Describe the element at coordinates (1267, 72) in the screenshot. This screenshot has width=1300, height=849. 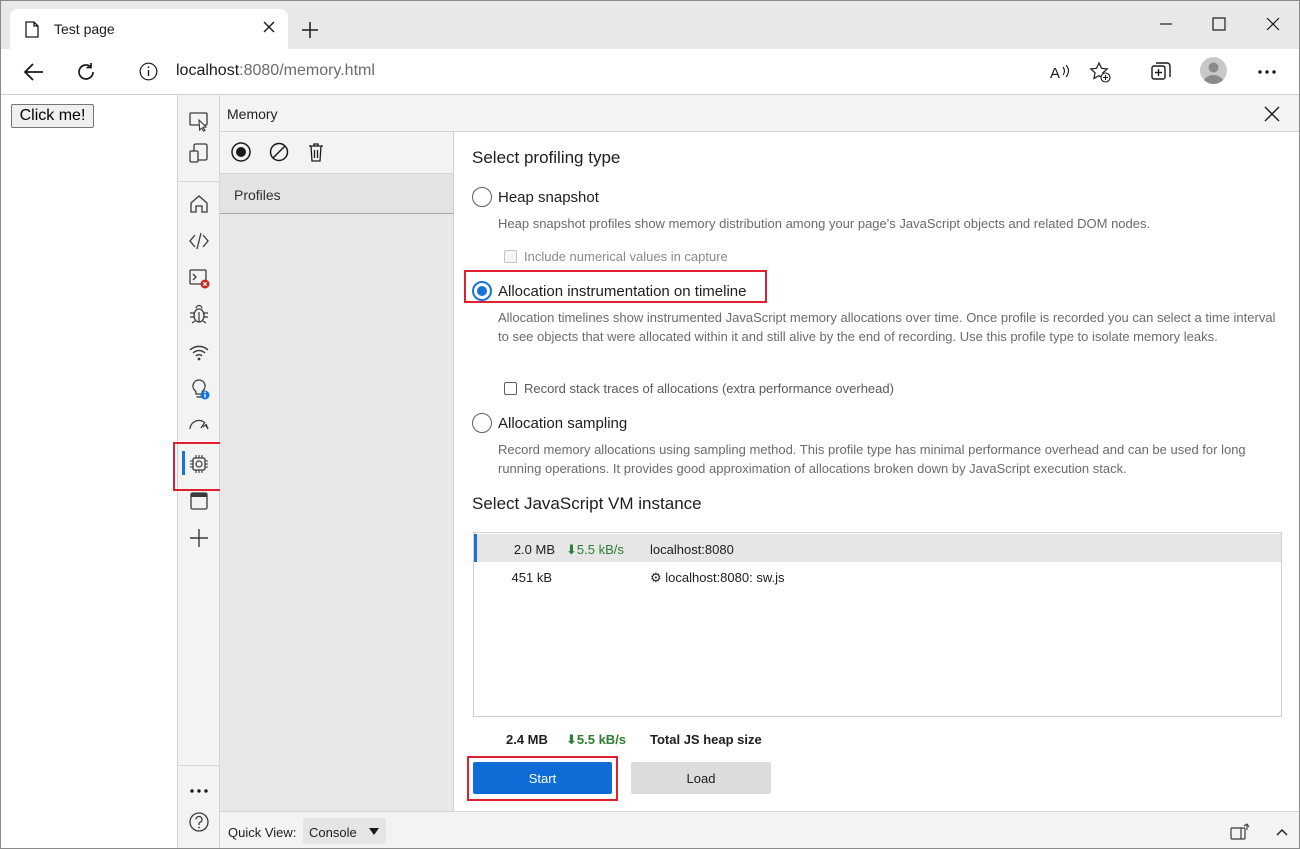
I see `more-options-icon` at that location.